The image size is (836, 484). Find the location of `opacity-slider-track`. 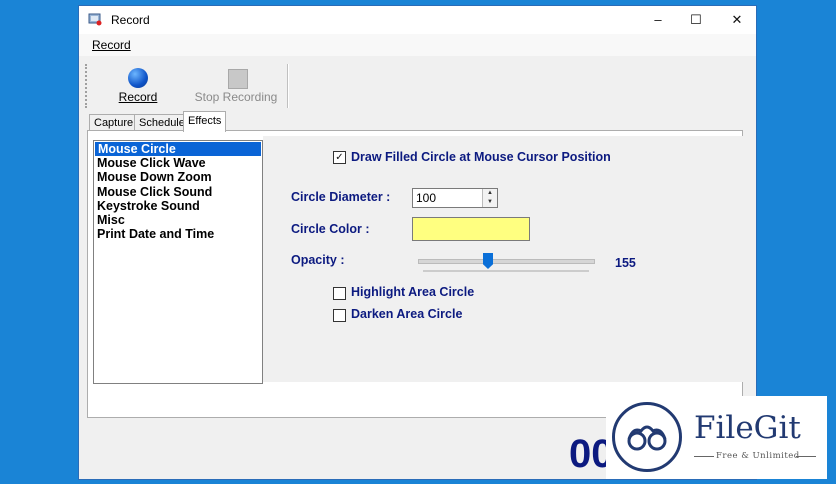

opacity-slider-track is located at coordinates (506, 261).